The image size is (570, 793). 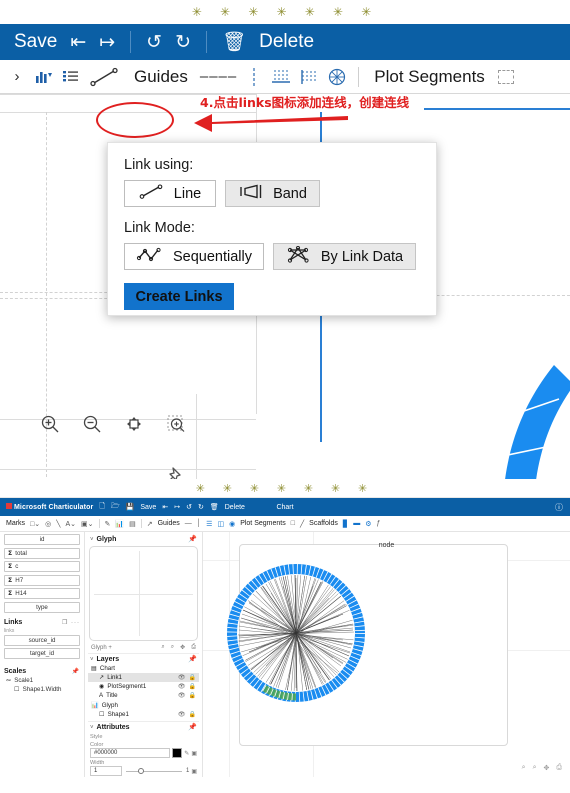 What do you see at coordinates (272, 193) in the screenshot?
I see `link-using-band-button: Band` at bounding box center [272, 193].